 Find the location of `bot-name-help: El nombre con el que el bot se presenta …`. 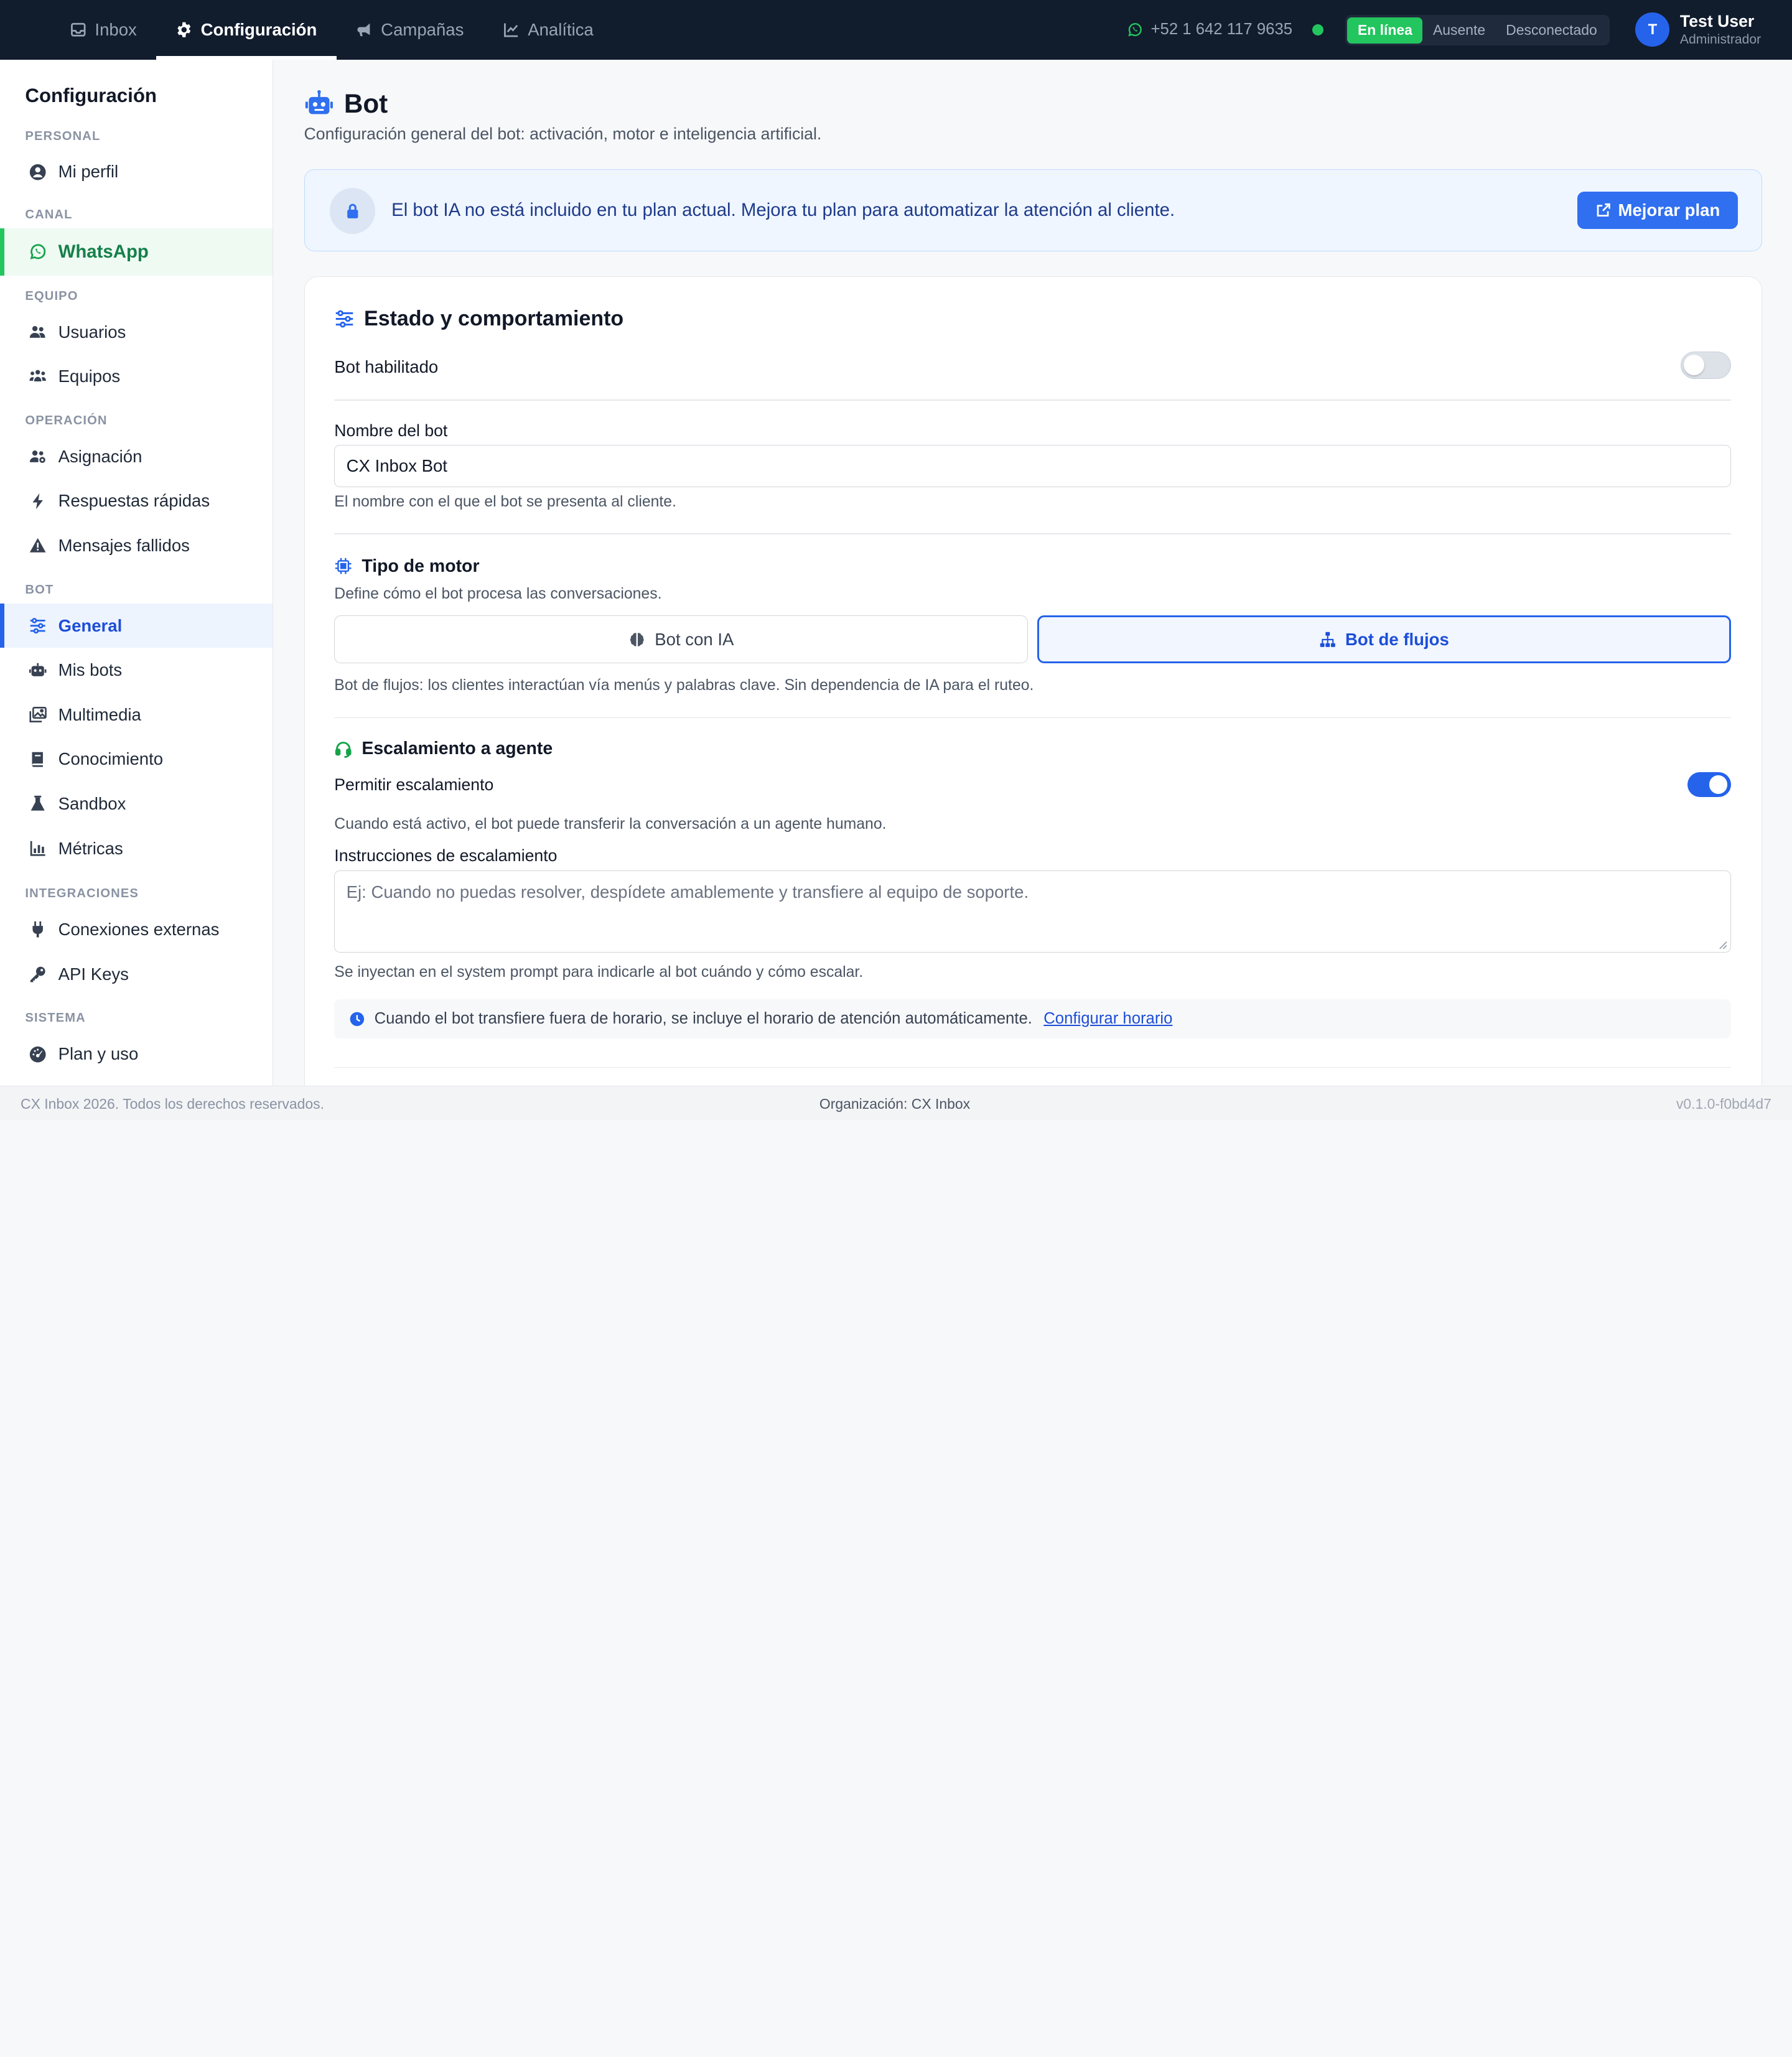

bot-name-help: El nombre con el que el bot se presenta … is located at coordinates (505, 501).